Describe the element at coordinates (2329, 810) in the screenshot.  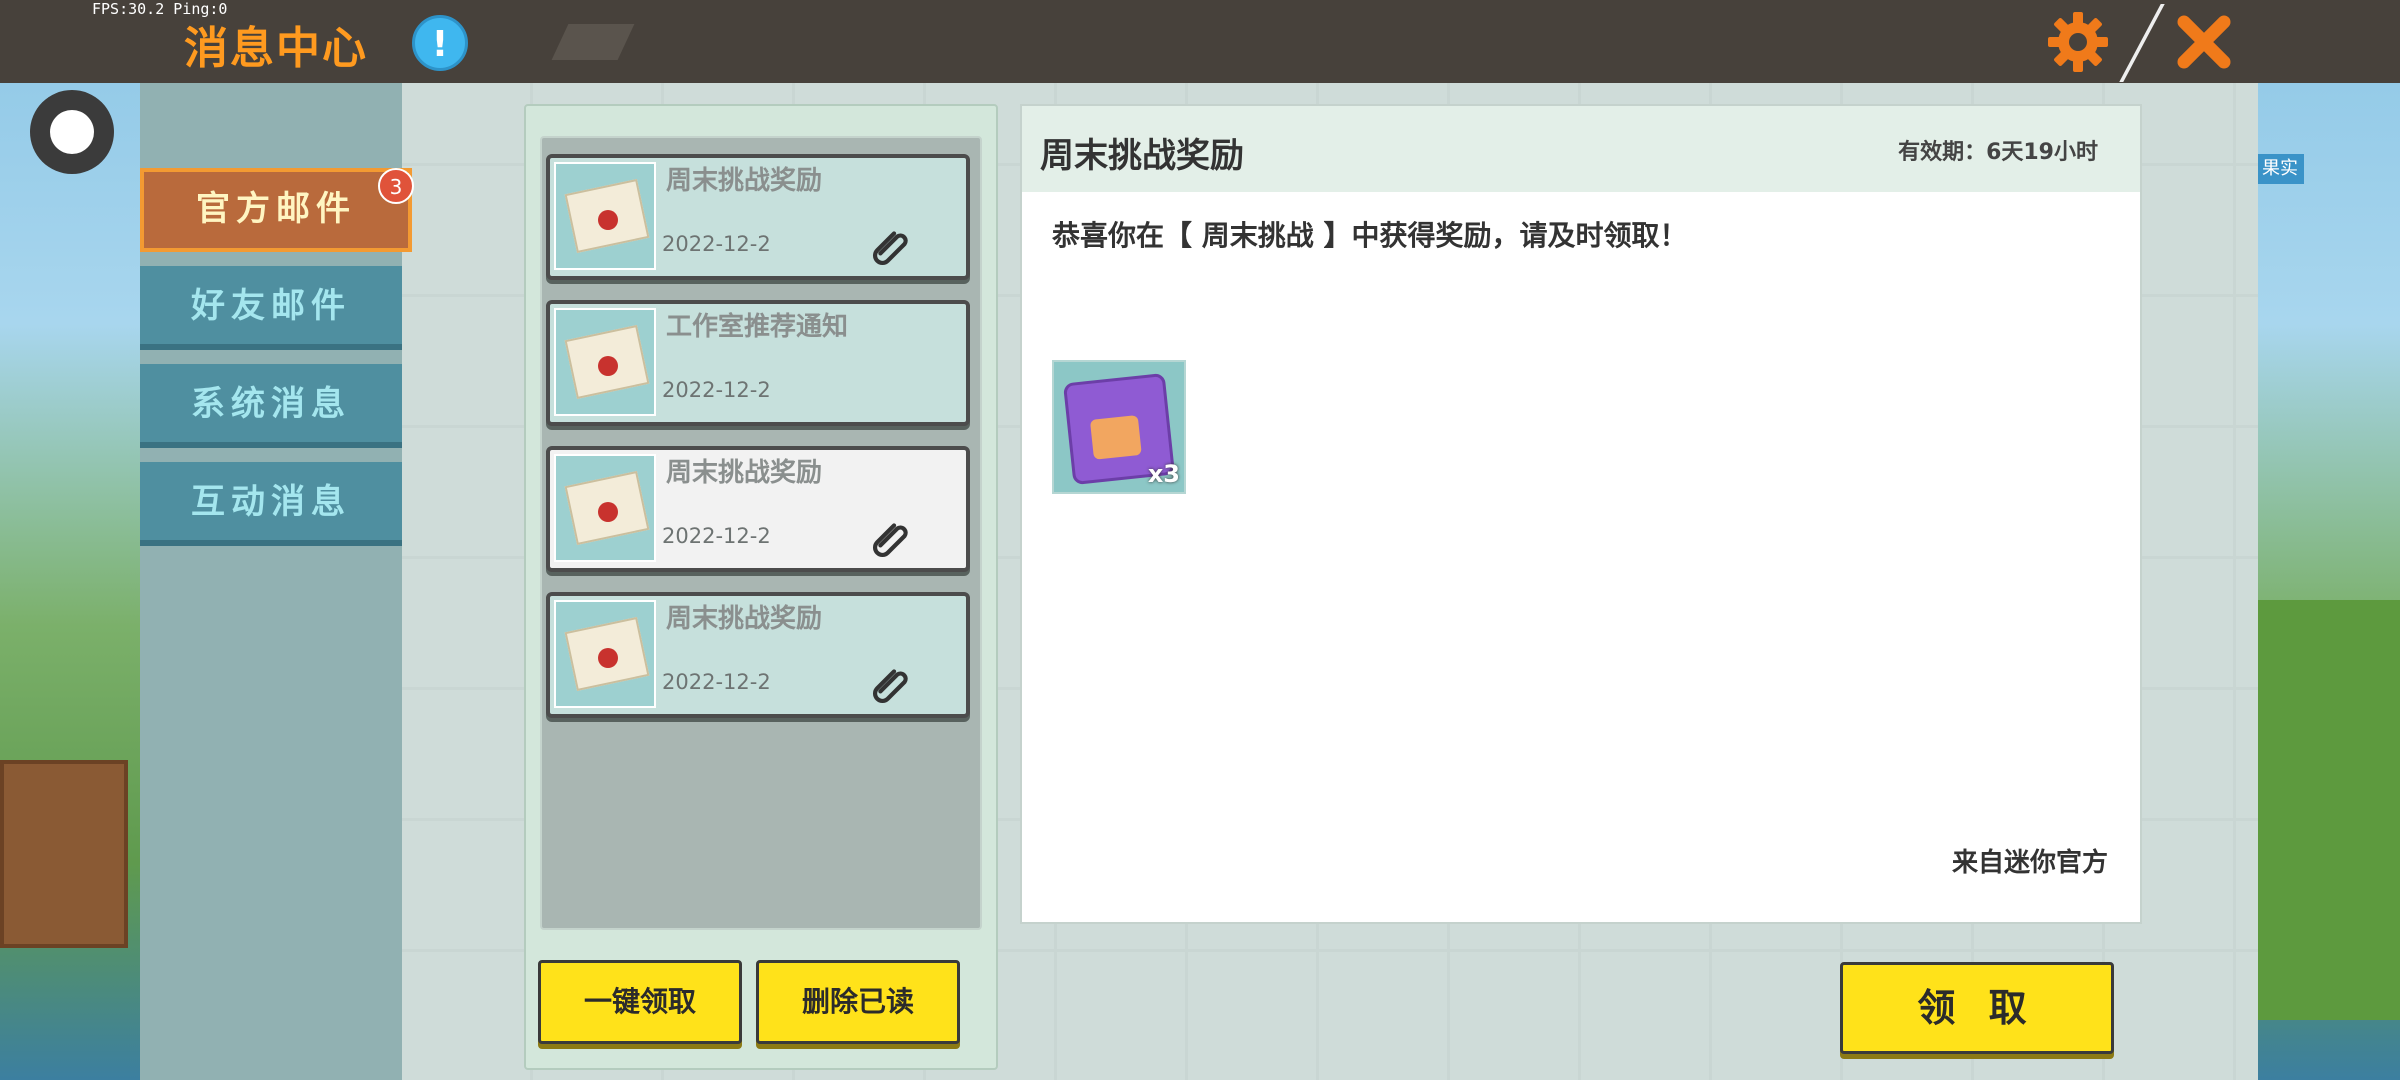
I see `game-grass` at that location.